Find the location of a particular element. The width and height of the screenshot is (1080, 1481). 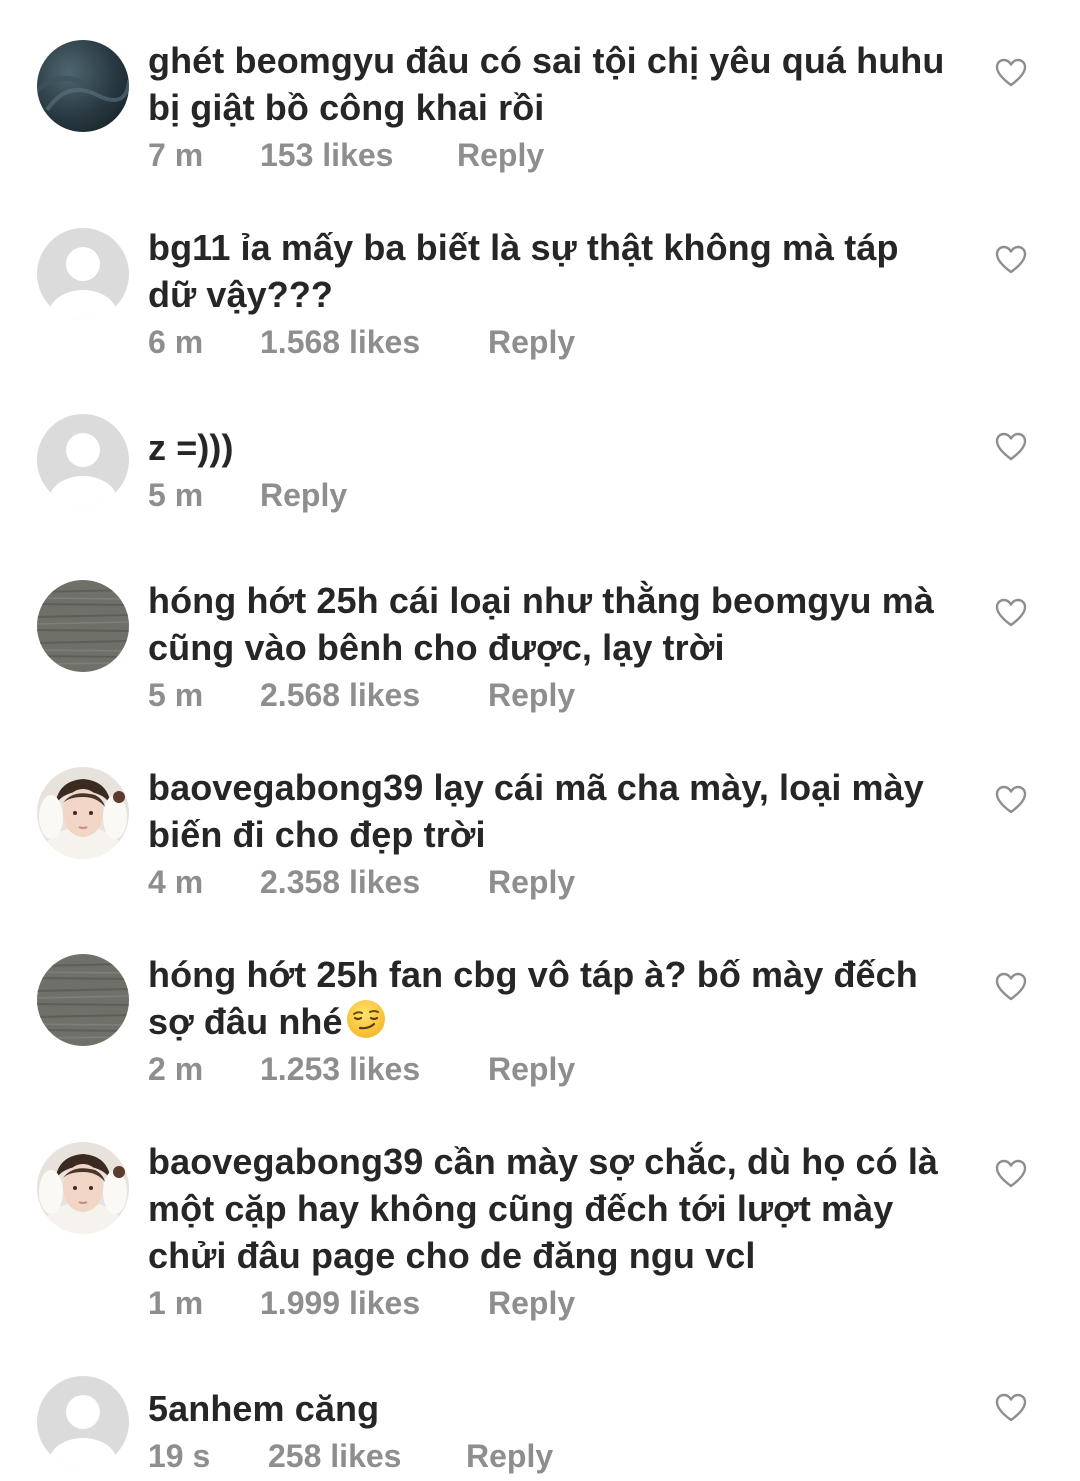

comment-meta: 6 m 1.568 likes Reply is located at coordinates (361, 342).